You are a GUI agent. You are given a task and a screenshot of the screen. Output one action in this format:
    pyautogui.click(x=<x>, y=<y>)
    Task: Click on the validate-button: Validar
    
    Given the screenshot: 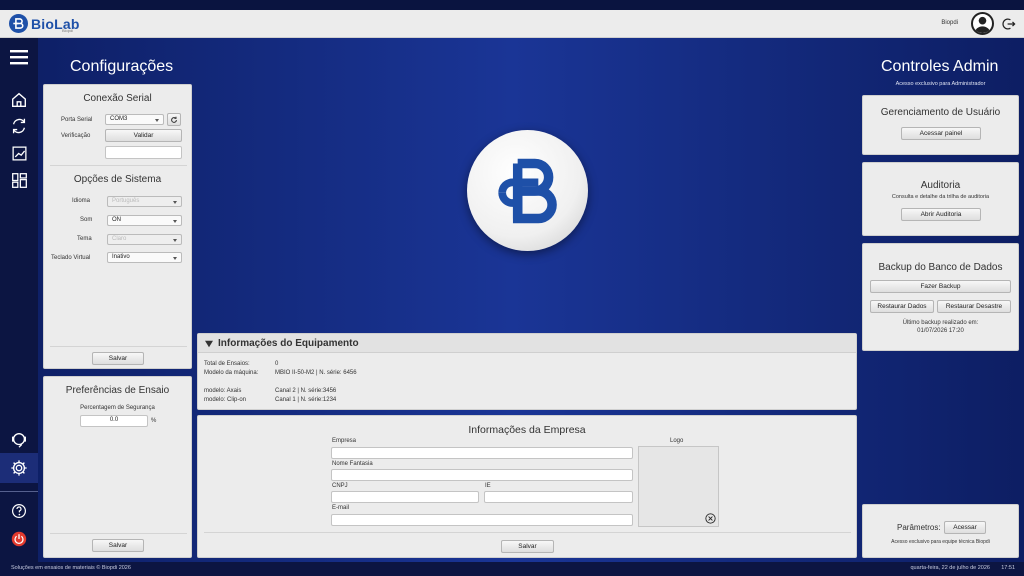 What is the action you would take?
    pyautogui.click(x=143, y=135)
    